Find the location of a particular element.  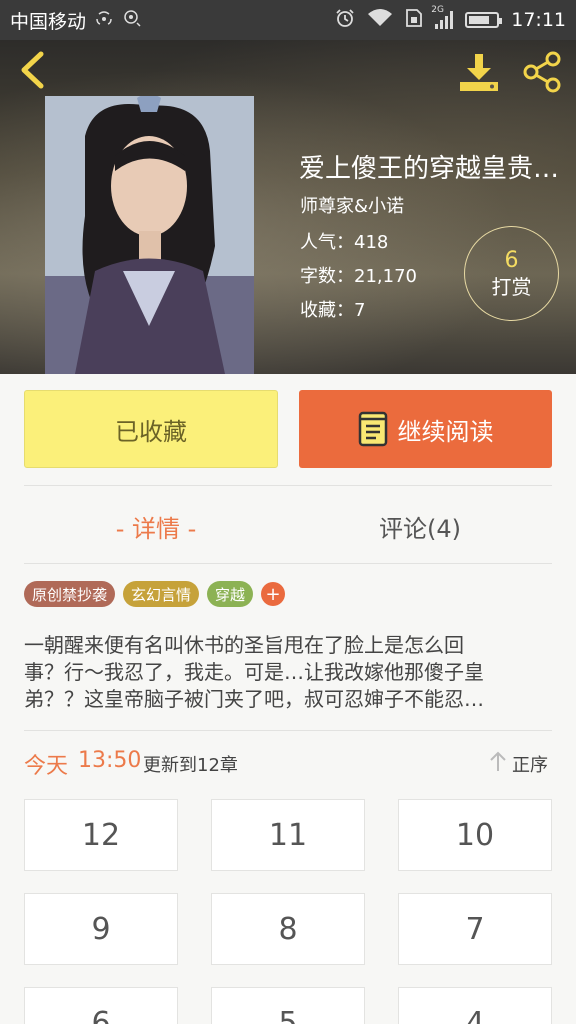

tag-list: 原创禁抄袭 玄幻言情 穿越 + is located at coordinates (155, 594).